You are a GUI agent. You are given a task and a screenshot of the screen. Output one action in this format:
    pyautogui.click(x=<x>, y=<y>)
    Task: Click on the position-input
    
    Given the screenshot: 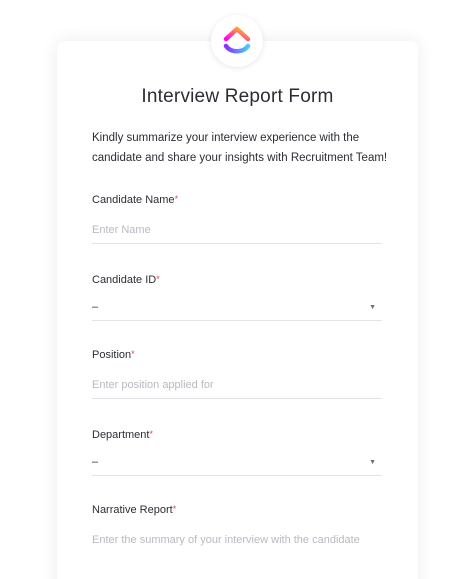 What is the action you would take?
    pyautogui.click(x=237, y=385)
    